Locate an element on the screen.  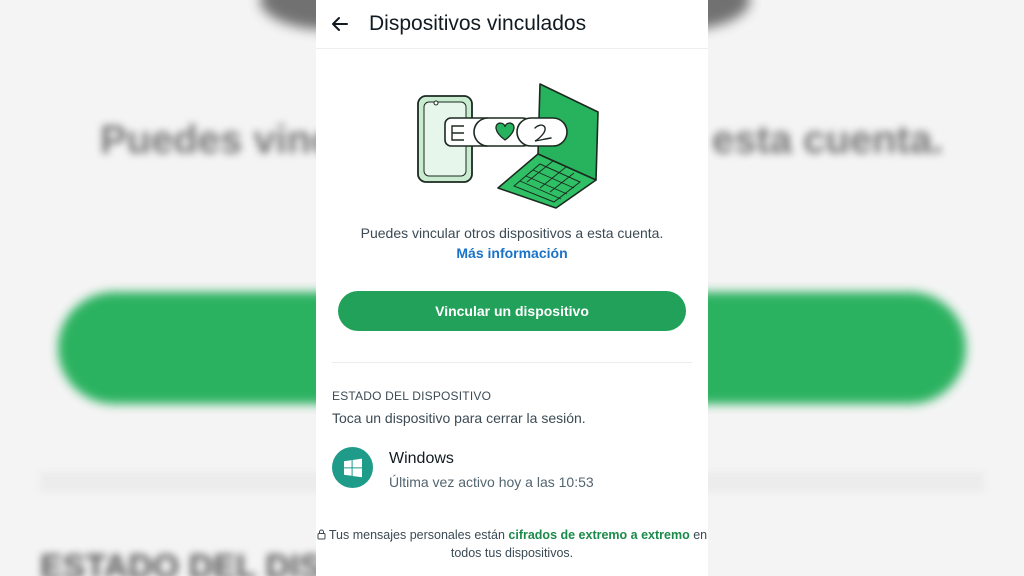
windows-logo-icon is located at coordinates (352, 467).